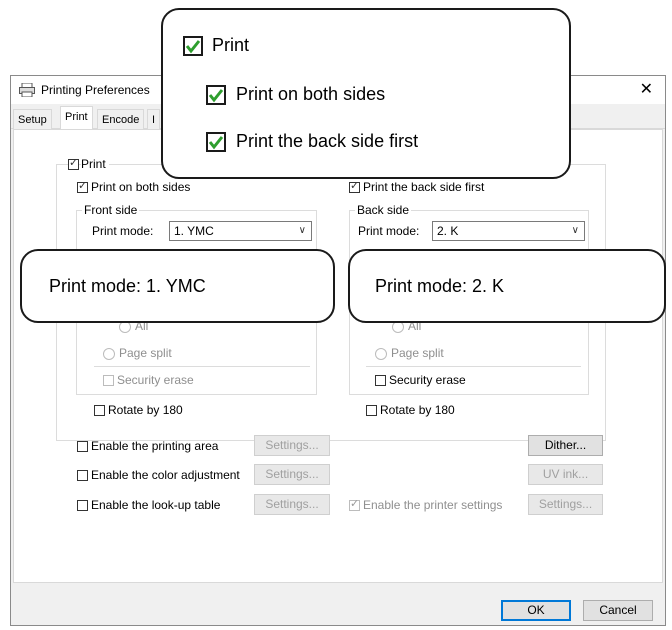  I want to click on back-side-title: Back side, so click(383, 210).